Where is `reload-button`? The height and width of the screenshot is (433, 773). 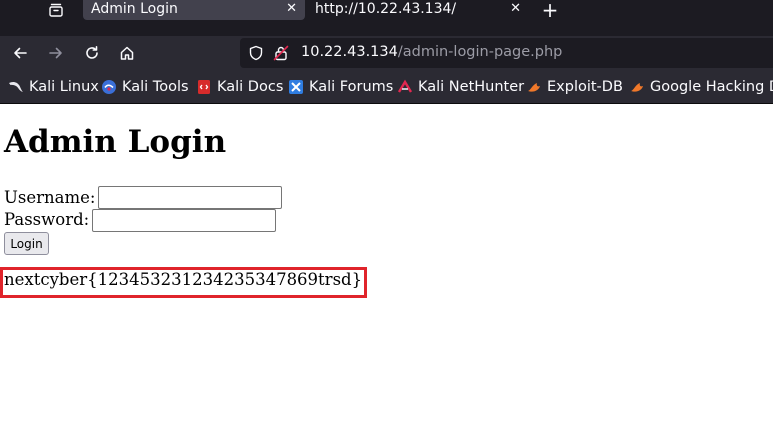 reload-button is located at coordinates (92, 53).